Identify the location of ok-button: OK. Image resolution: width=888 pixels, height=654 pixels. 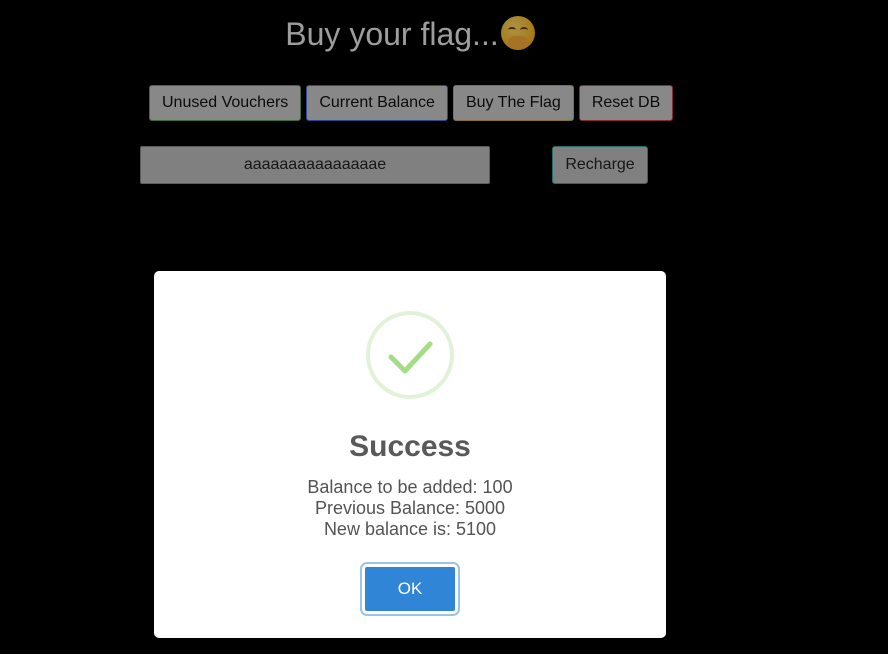
(410, 589).